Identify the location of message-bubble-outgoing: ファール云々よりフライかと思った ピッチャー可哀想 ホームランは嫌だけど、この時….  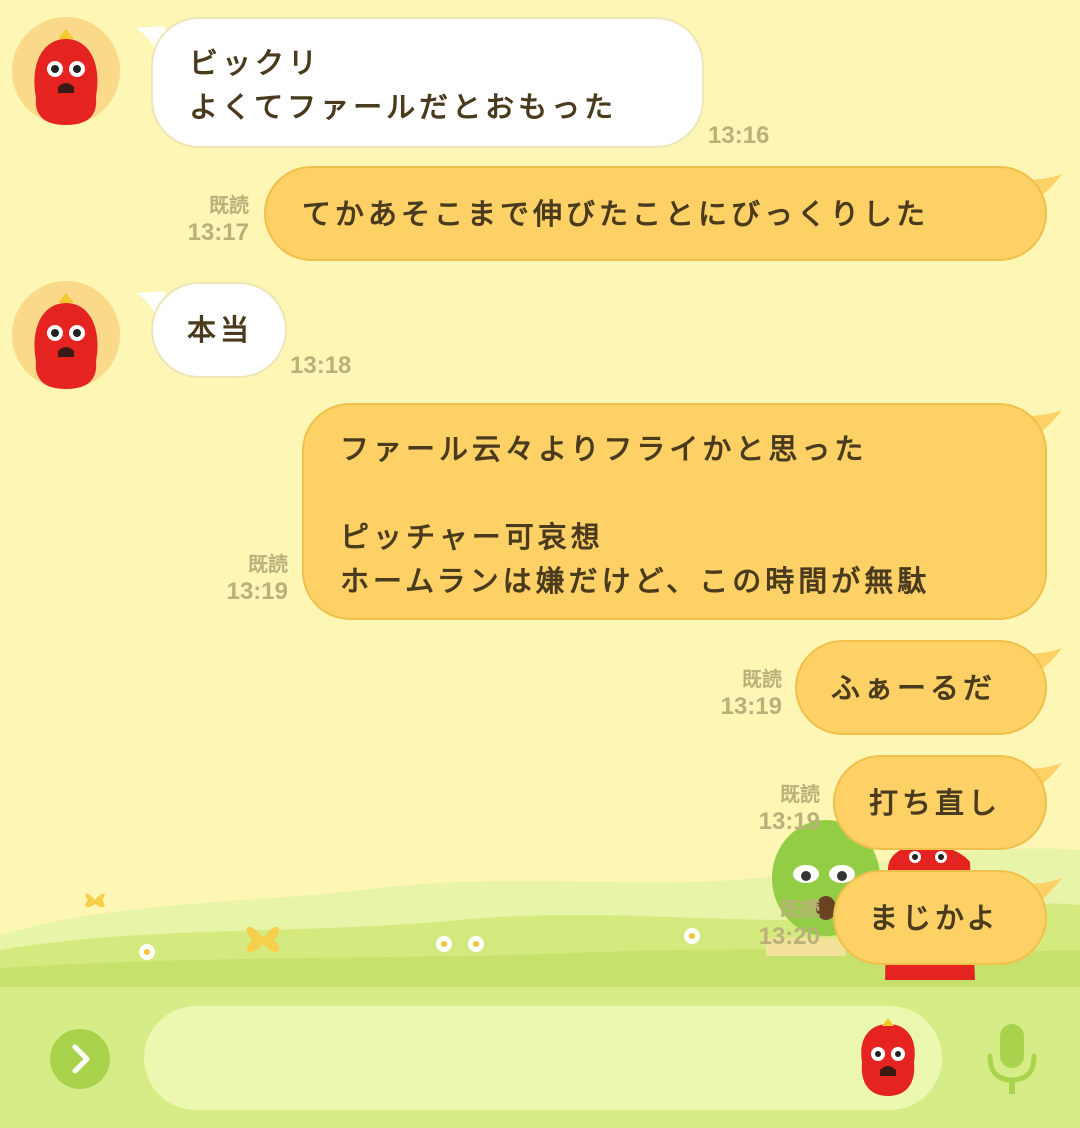
(674, 511).